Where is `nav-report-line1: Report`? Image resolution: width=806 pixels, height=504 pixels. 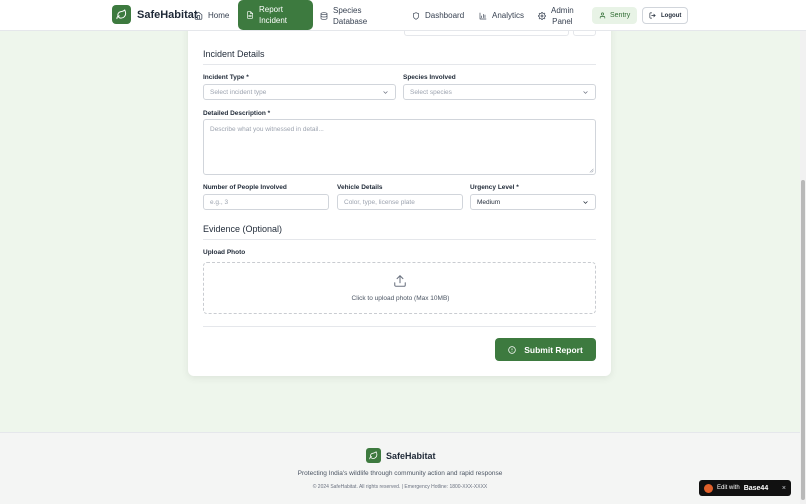 nav-report-line1: Report is located at coordinates (271, 9).